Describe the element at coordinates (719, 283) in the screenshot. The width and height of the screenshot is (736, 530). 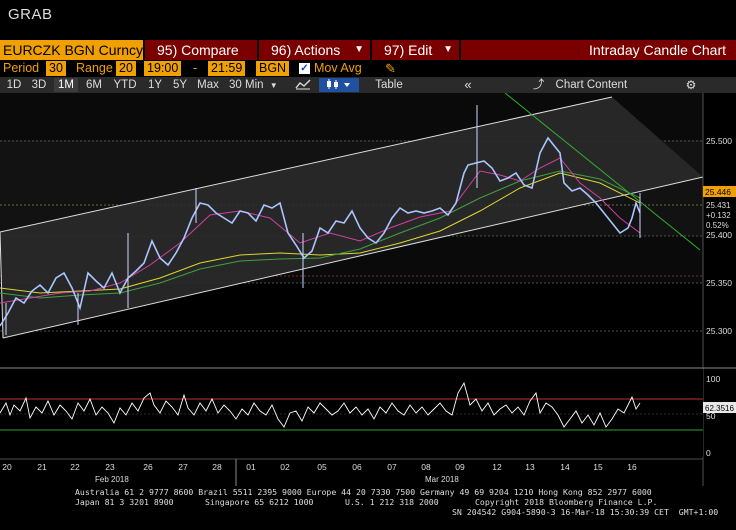
I see `price-tick: 25.350` at that location.